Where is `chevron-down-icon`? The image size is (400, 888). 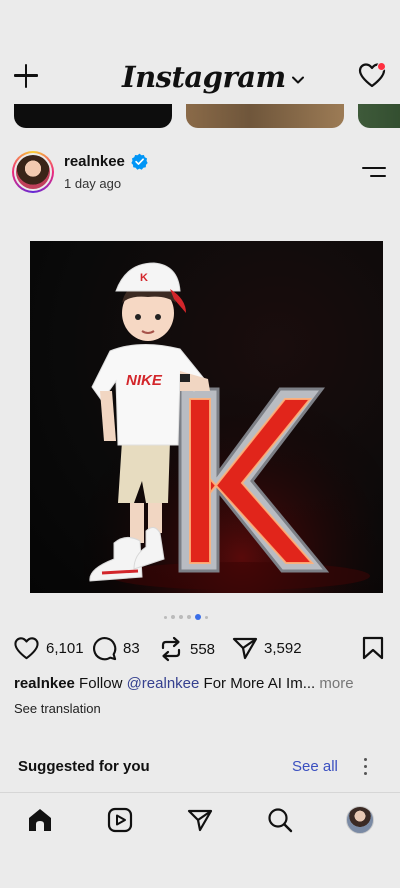 chevron-down-icon is located at coordinates (297, 80).